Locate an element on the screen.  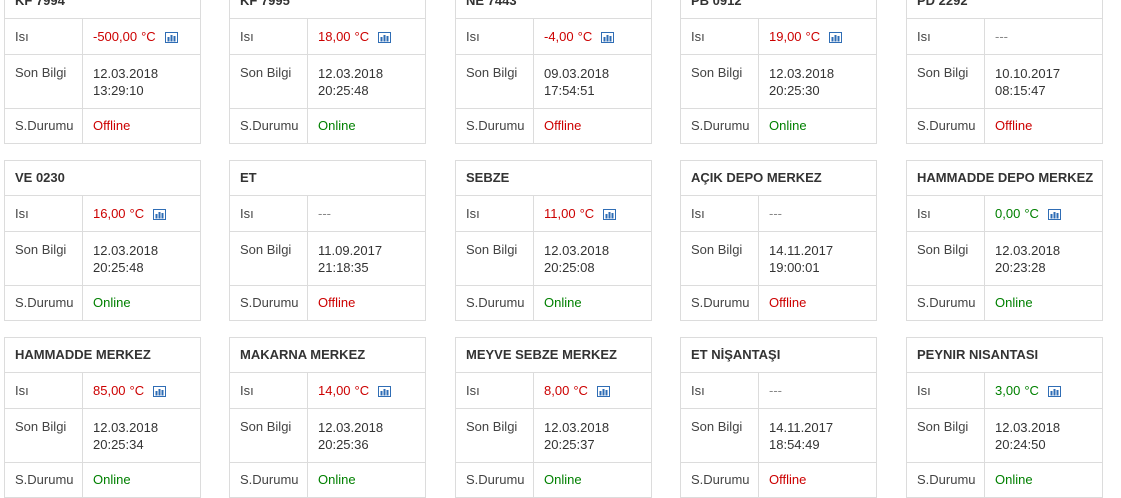
last-info-value: 12.03.2018 20:23:28 is located at coordinates (1043, 258).